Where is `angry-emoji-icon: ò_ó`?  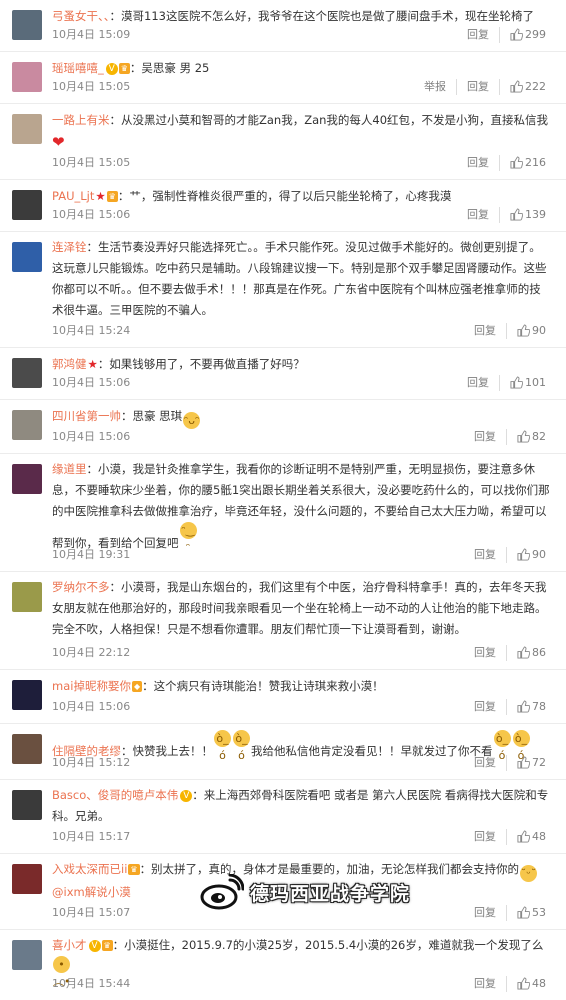 angry-emoji-icon: ò_ó is located at coordinates (502, 746).